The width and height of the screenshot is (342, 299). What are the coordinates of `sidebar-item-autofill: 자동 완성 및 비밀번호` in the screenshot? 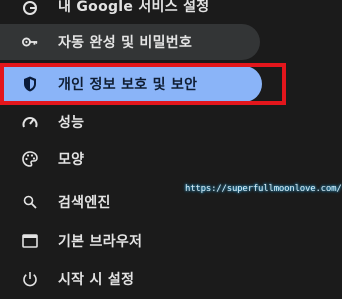 It's located at (130, 42).